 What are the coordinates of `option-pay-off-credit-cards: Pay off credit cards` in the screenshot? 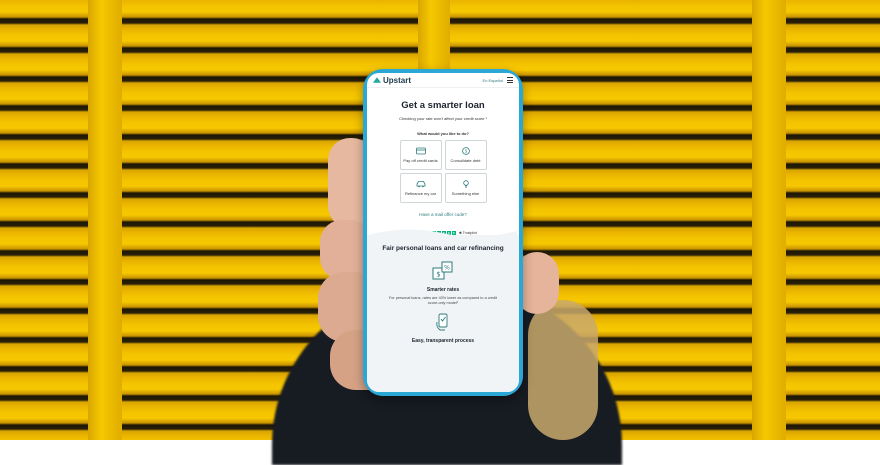 It's located at (420, 155).